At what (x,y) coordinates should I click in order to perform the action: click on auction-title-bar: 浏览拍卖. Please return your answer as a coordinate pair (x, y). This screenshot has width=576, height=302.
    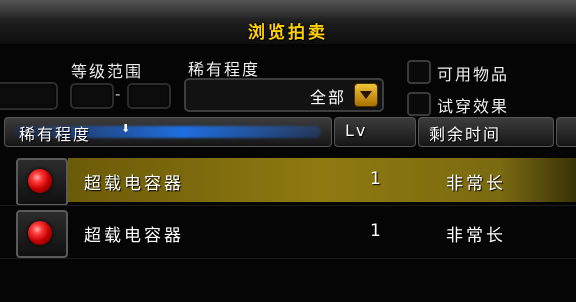
    Looking at the image, I should click on (288, 22).